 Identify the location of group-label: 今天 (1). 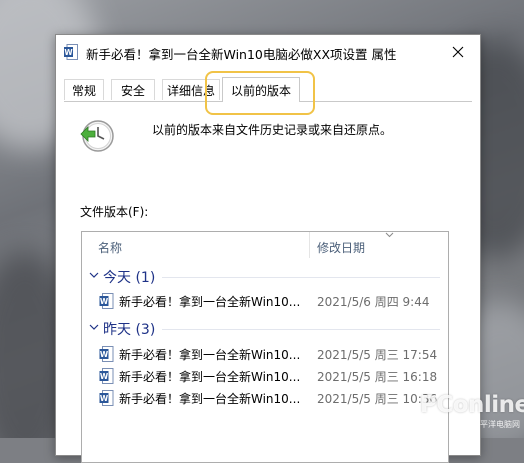
(129, 278).